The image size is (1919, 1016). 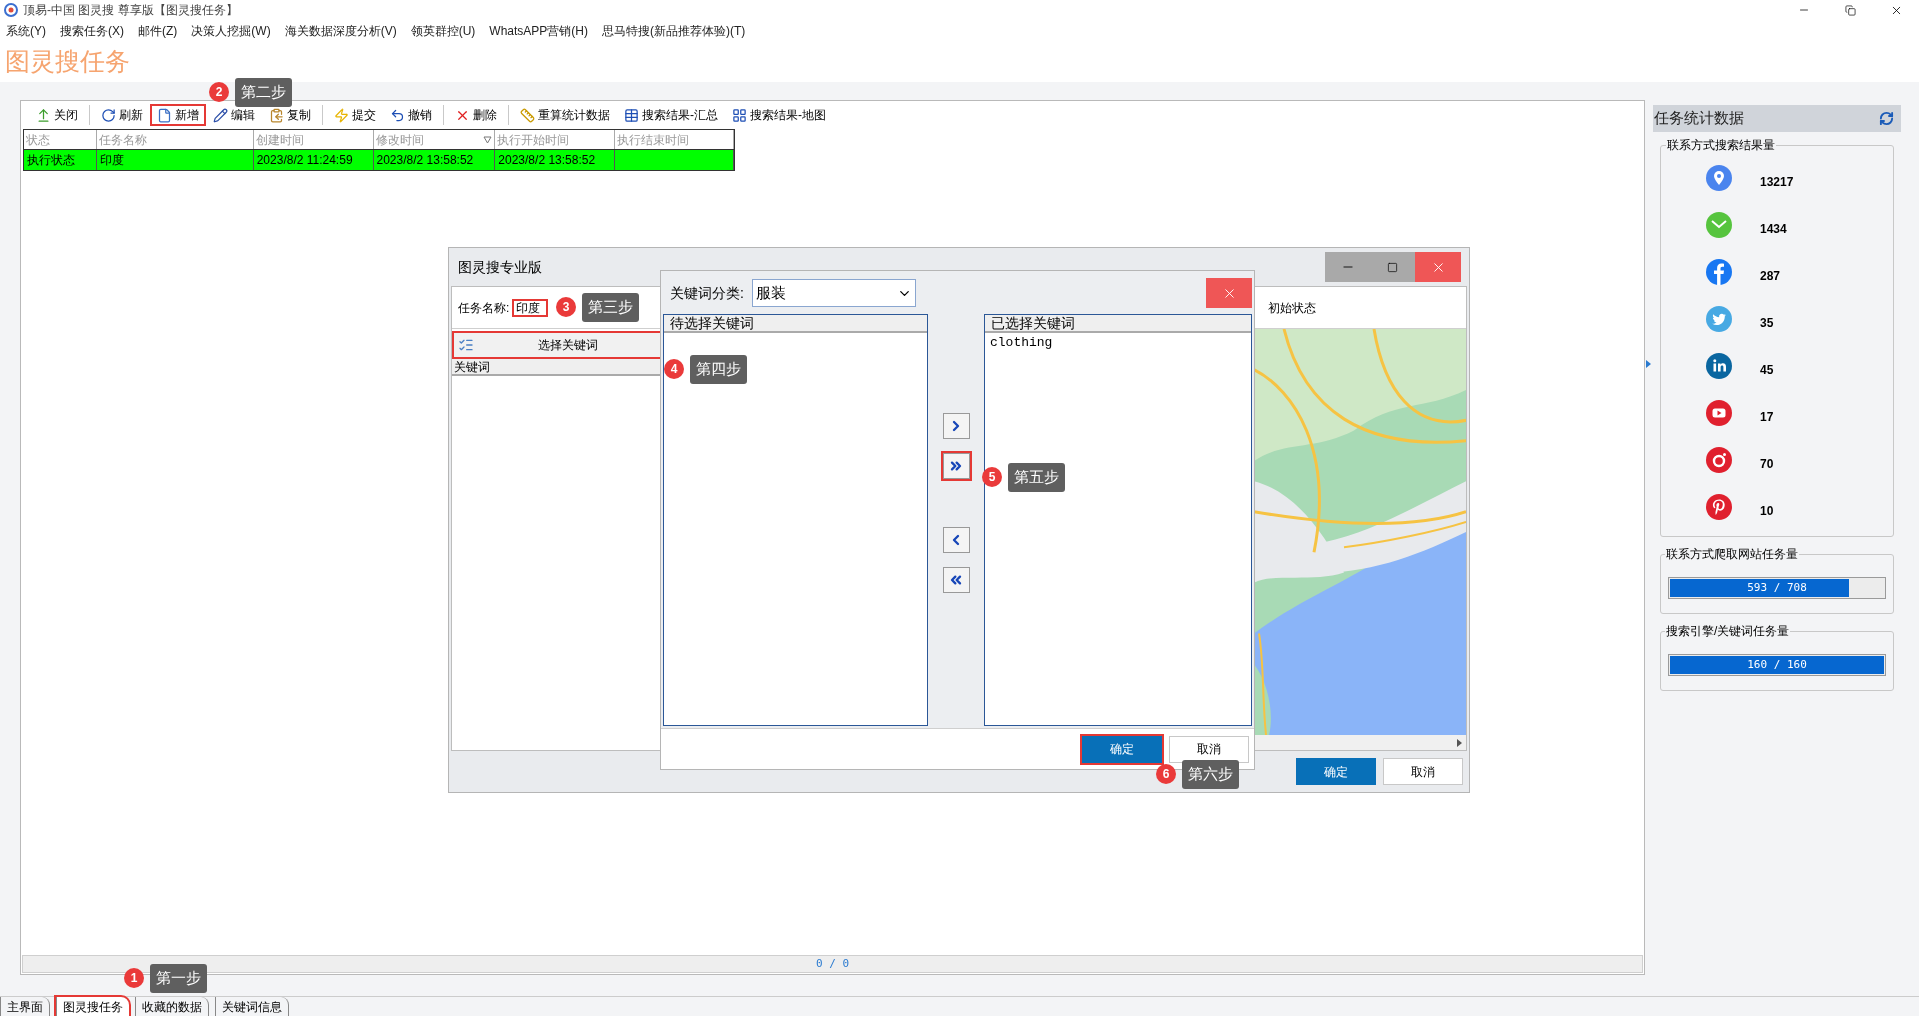 What do you see at coordinates (1777, 182) in the screenshot?
I see `stat-value: 13217` at bounding box center [1777, 182].